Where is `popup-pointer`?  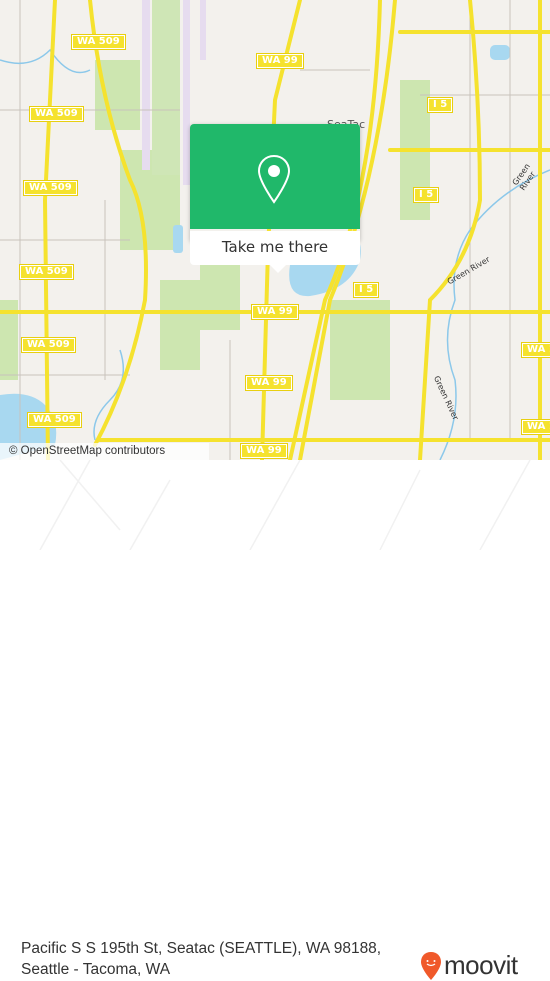
popup-pointer is located at coordinates (278, 269).